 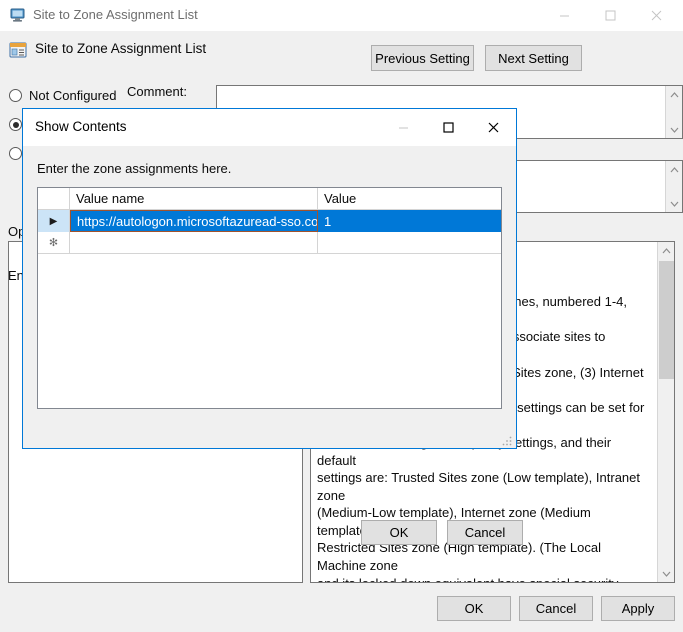 What do you see at coordinates (507, 440) in the screenshot?
I see `resize-grip-icon` at bounding box center [507, 440].